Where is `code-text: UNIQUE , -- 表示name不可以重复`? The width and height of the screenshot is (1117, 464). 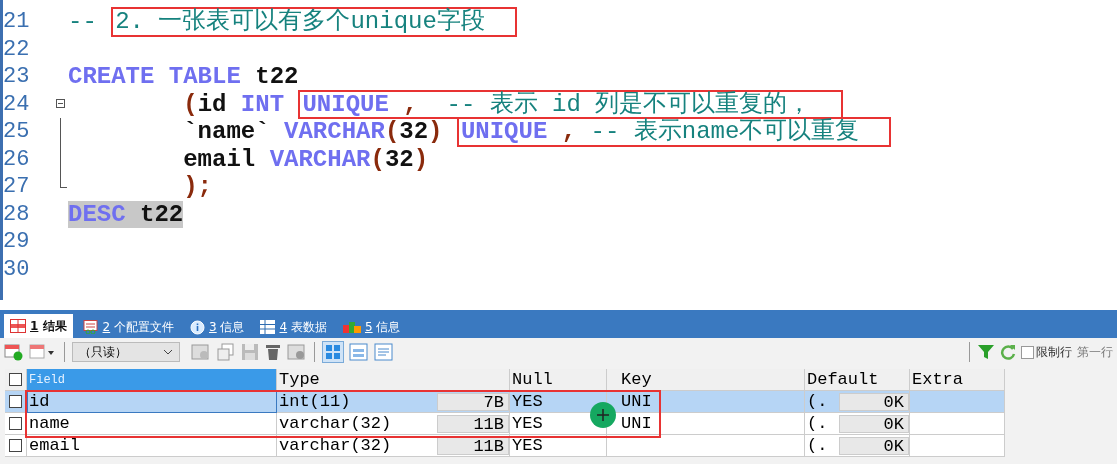
code-text: UNIQUE , -- 表示name不可以重复 is located at coordinates (660, 131).